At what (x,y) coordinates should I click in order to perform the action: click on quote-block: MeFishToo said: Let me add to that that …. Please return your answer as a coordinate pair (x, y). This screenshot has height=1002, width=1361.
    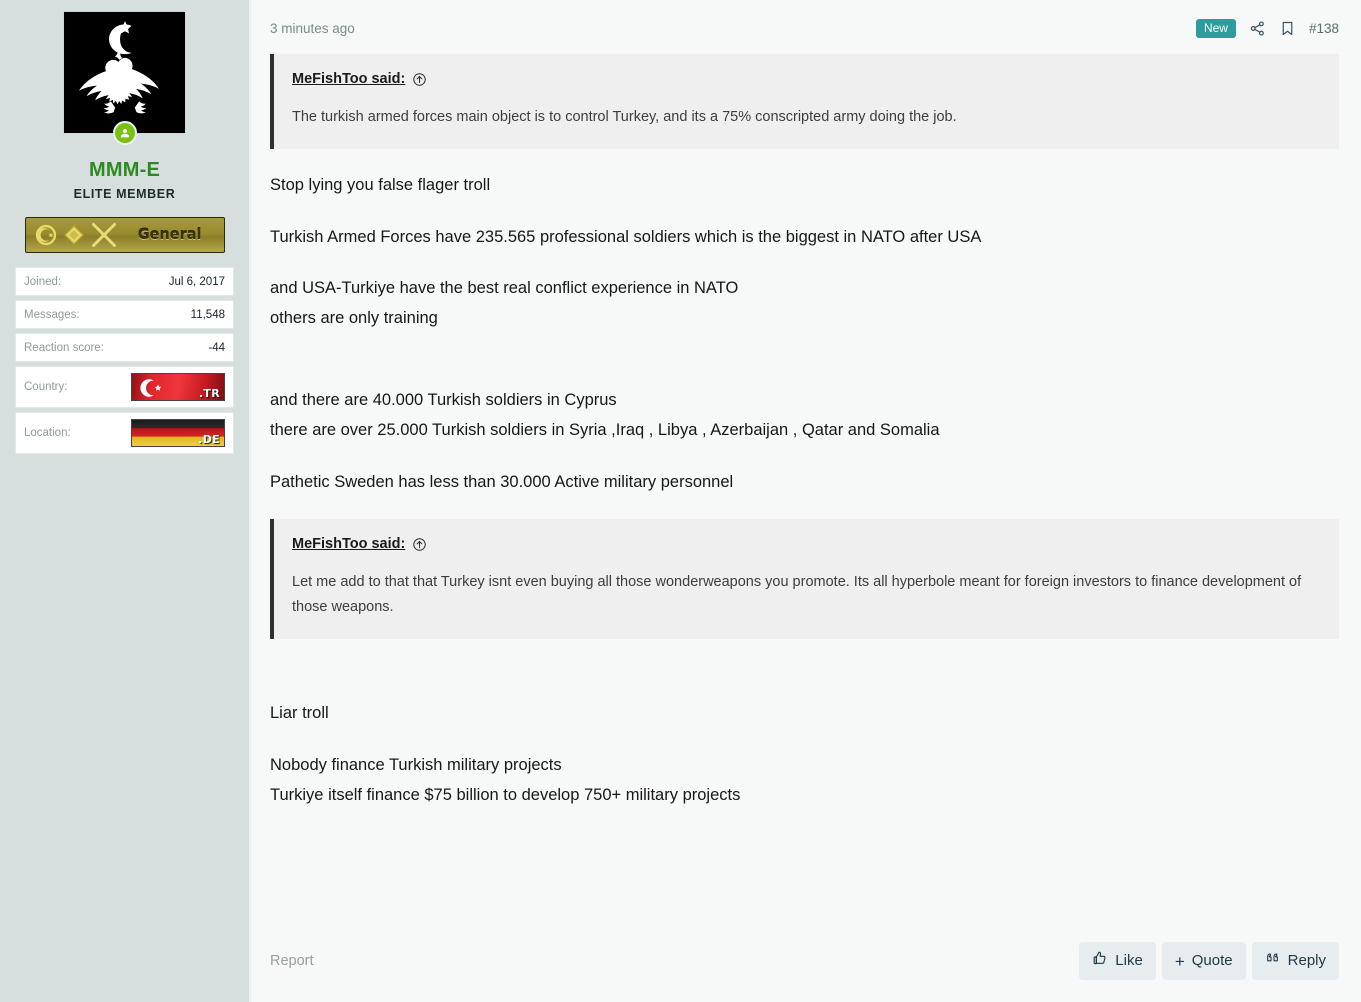
    Looking at the image, I should click on (804, 579).